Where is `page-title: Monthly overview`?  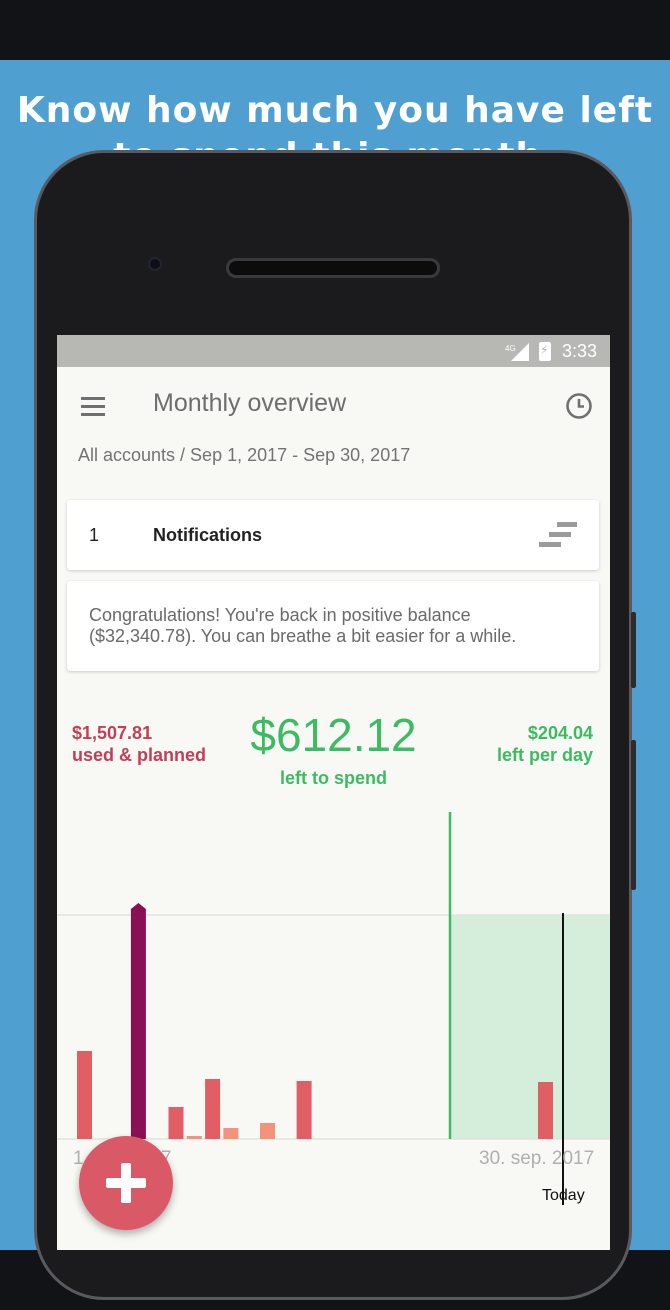 page-title: Monthly overview is located at coordinates (250, 403).